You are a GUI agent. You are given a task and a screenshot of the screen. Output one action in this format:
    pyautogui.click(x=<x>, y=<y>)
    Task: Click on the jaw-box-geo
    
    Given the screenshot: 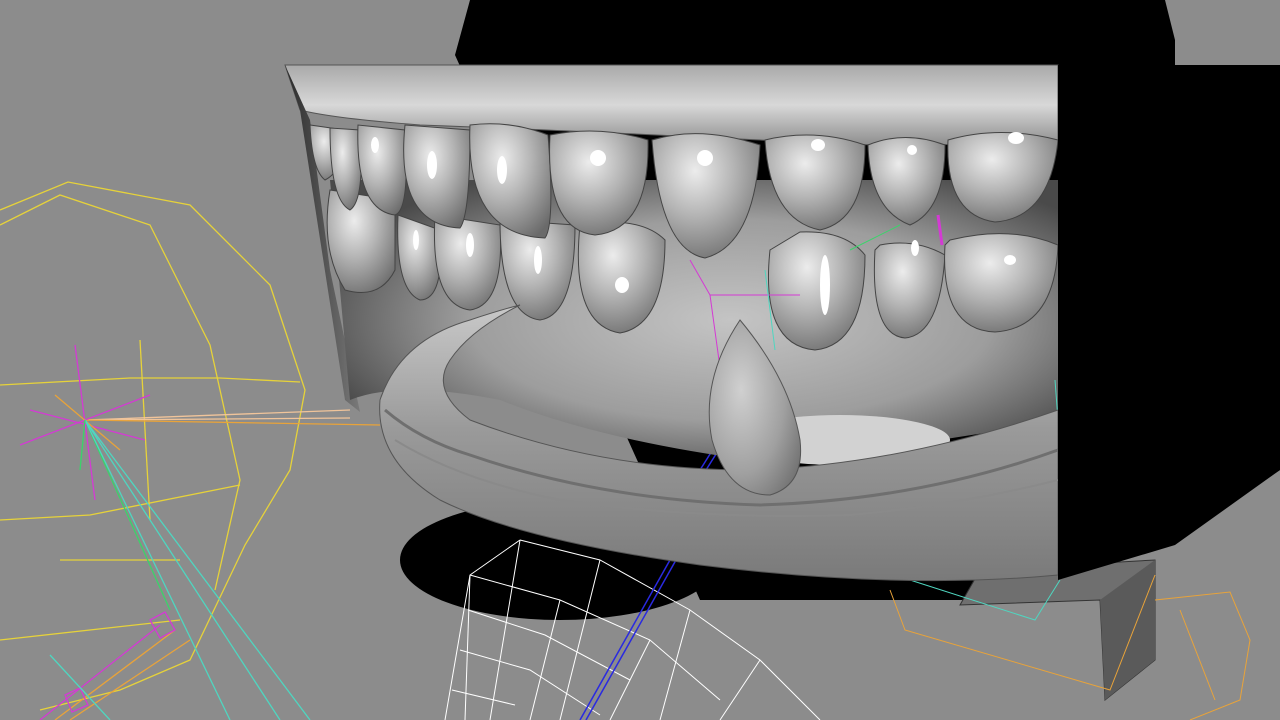 What is the action you would take?
    pyautogui.click(x=1057, y=630)
    